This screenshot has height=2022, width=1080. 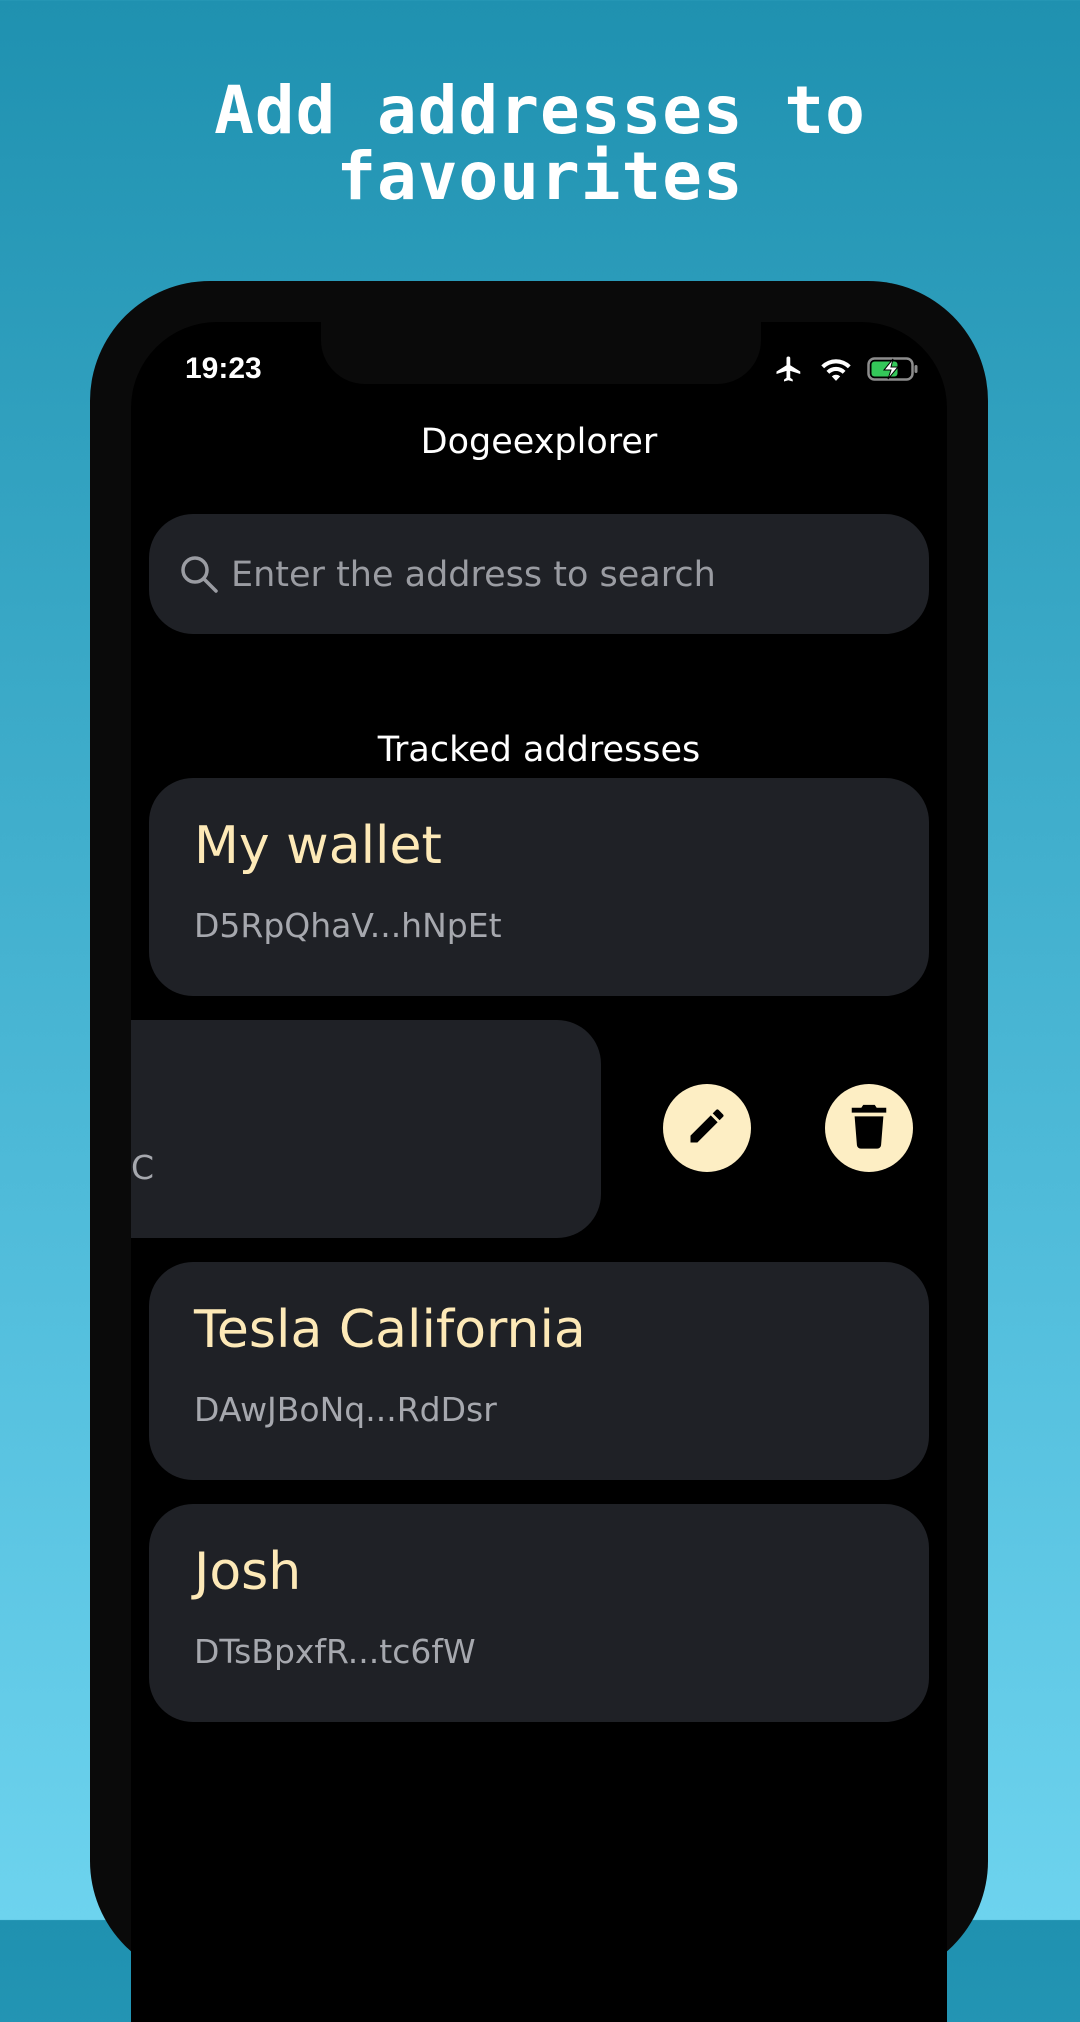 I want to click on status-time: 19:23, so click(x=223, y=368).